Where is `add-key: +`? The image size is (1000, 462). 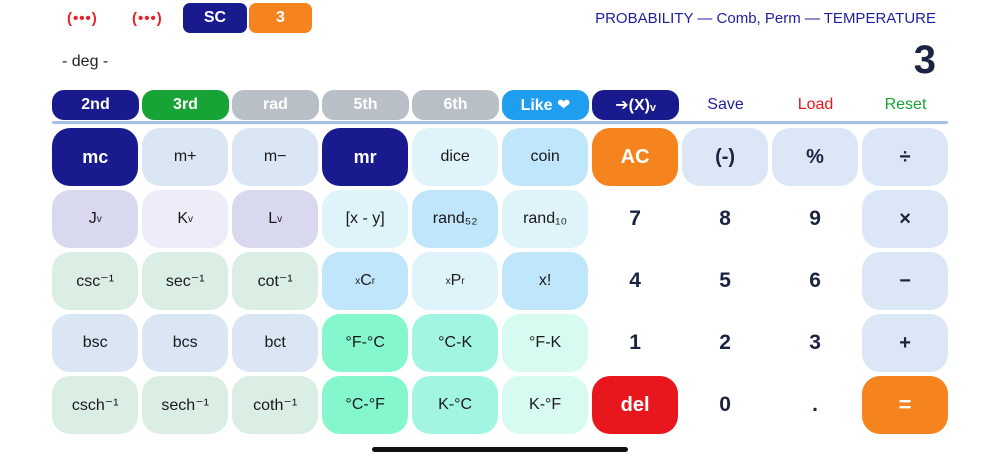
add-key: + is located at coordinates (905, 343).